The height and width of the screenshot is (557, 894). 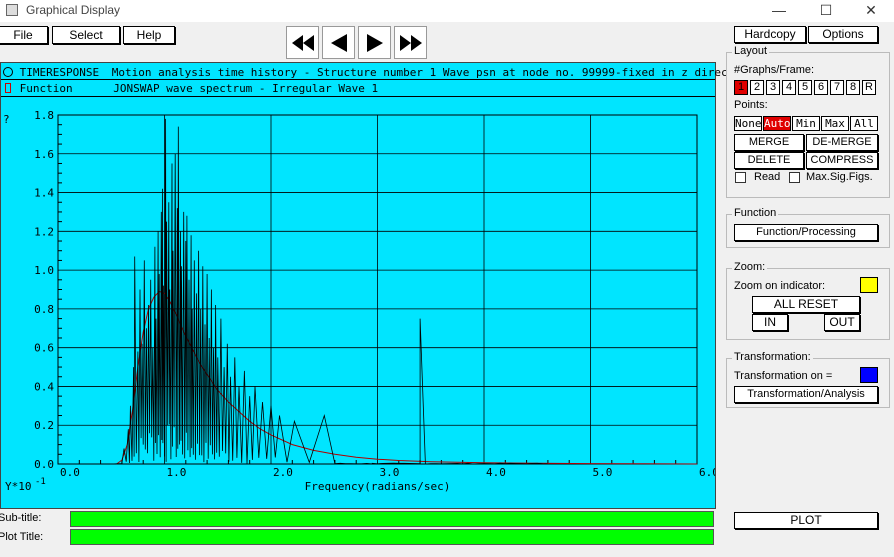 What do you see at coordinates (390, 472) in the screenshot?
I see `x-tick-label: 3.0` at bounding box center [390, 472].